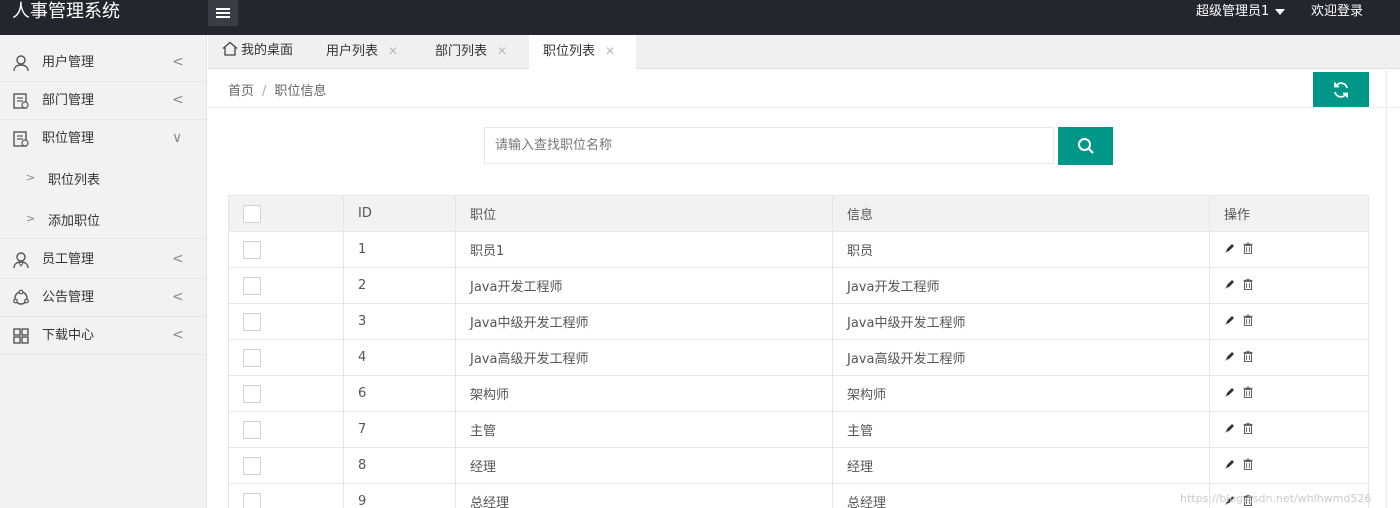 The width and height of the screenshot is (1400, 508). I want to click on breadcrumb: 首页 / 职位信息, so click(277, 89).